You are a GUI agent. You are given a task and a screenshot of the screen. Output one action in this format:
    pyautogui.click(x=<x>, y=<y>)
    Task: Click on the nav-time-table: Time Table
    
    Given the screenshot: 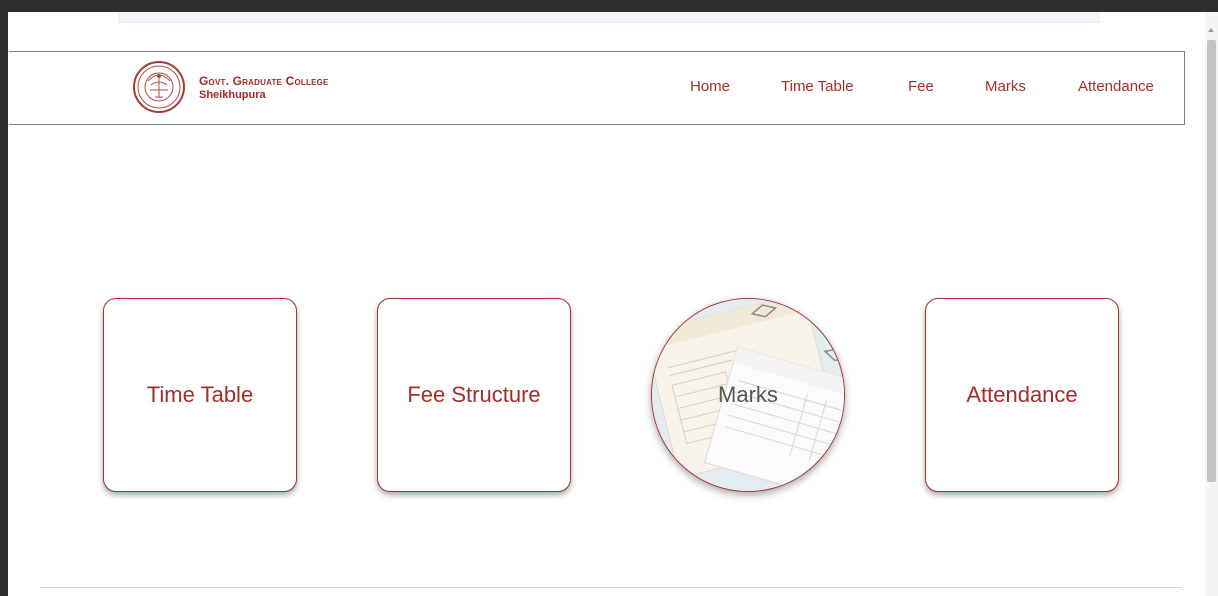 What is the action you would take?
    pyautogui.click(x=817, y=86)
    